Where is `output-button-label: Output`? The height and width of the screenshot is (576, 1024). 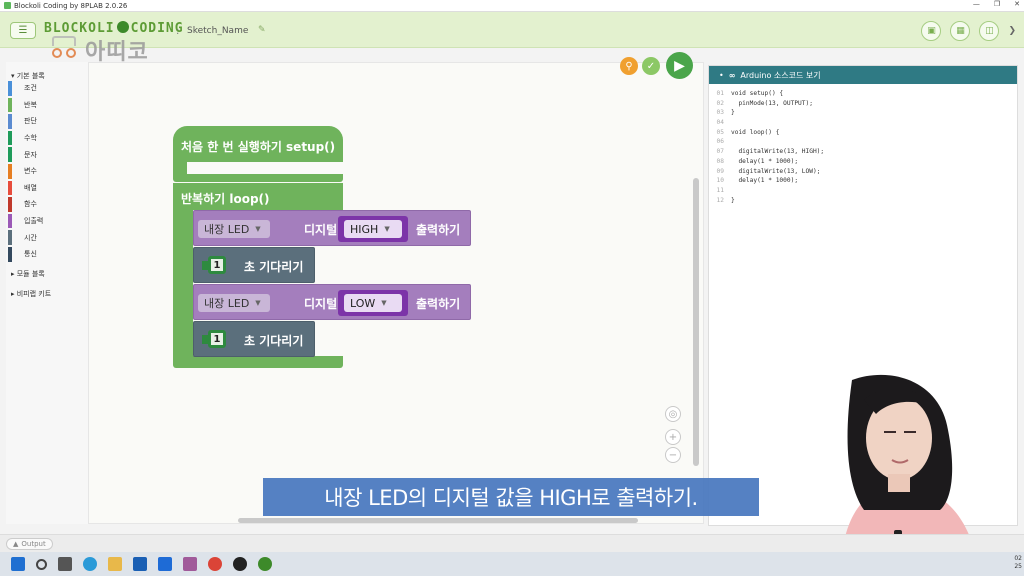
output-button-label: Output is located at coordinates (33, 544).